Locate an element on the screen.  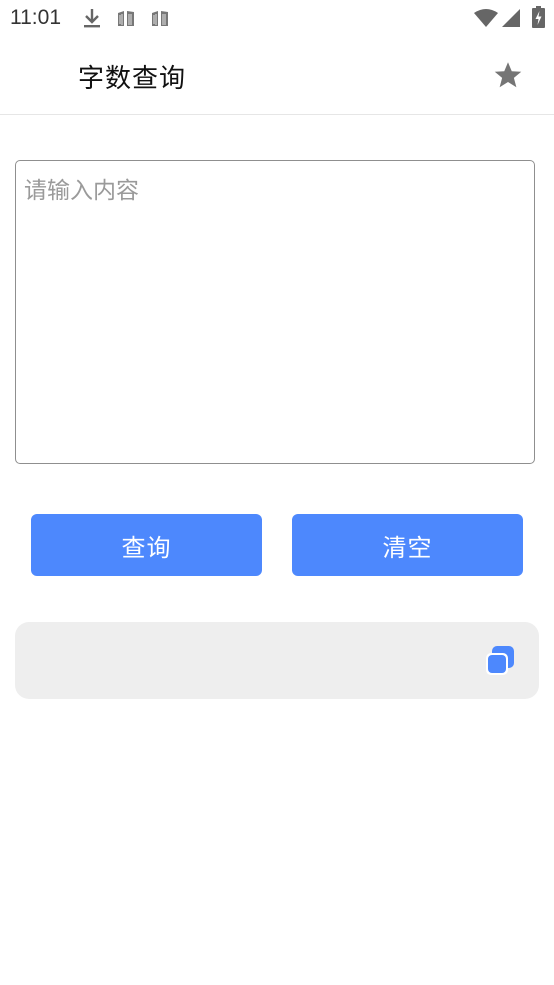
favorite-button is located at coordinates (508, 75).